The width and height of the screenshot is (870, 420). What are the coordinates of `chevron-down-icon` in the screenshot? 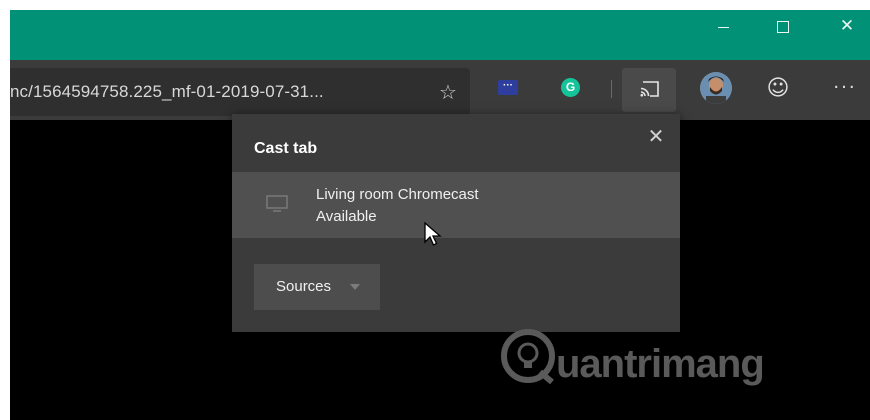 It's located at (355, 287).